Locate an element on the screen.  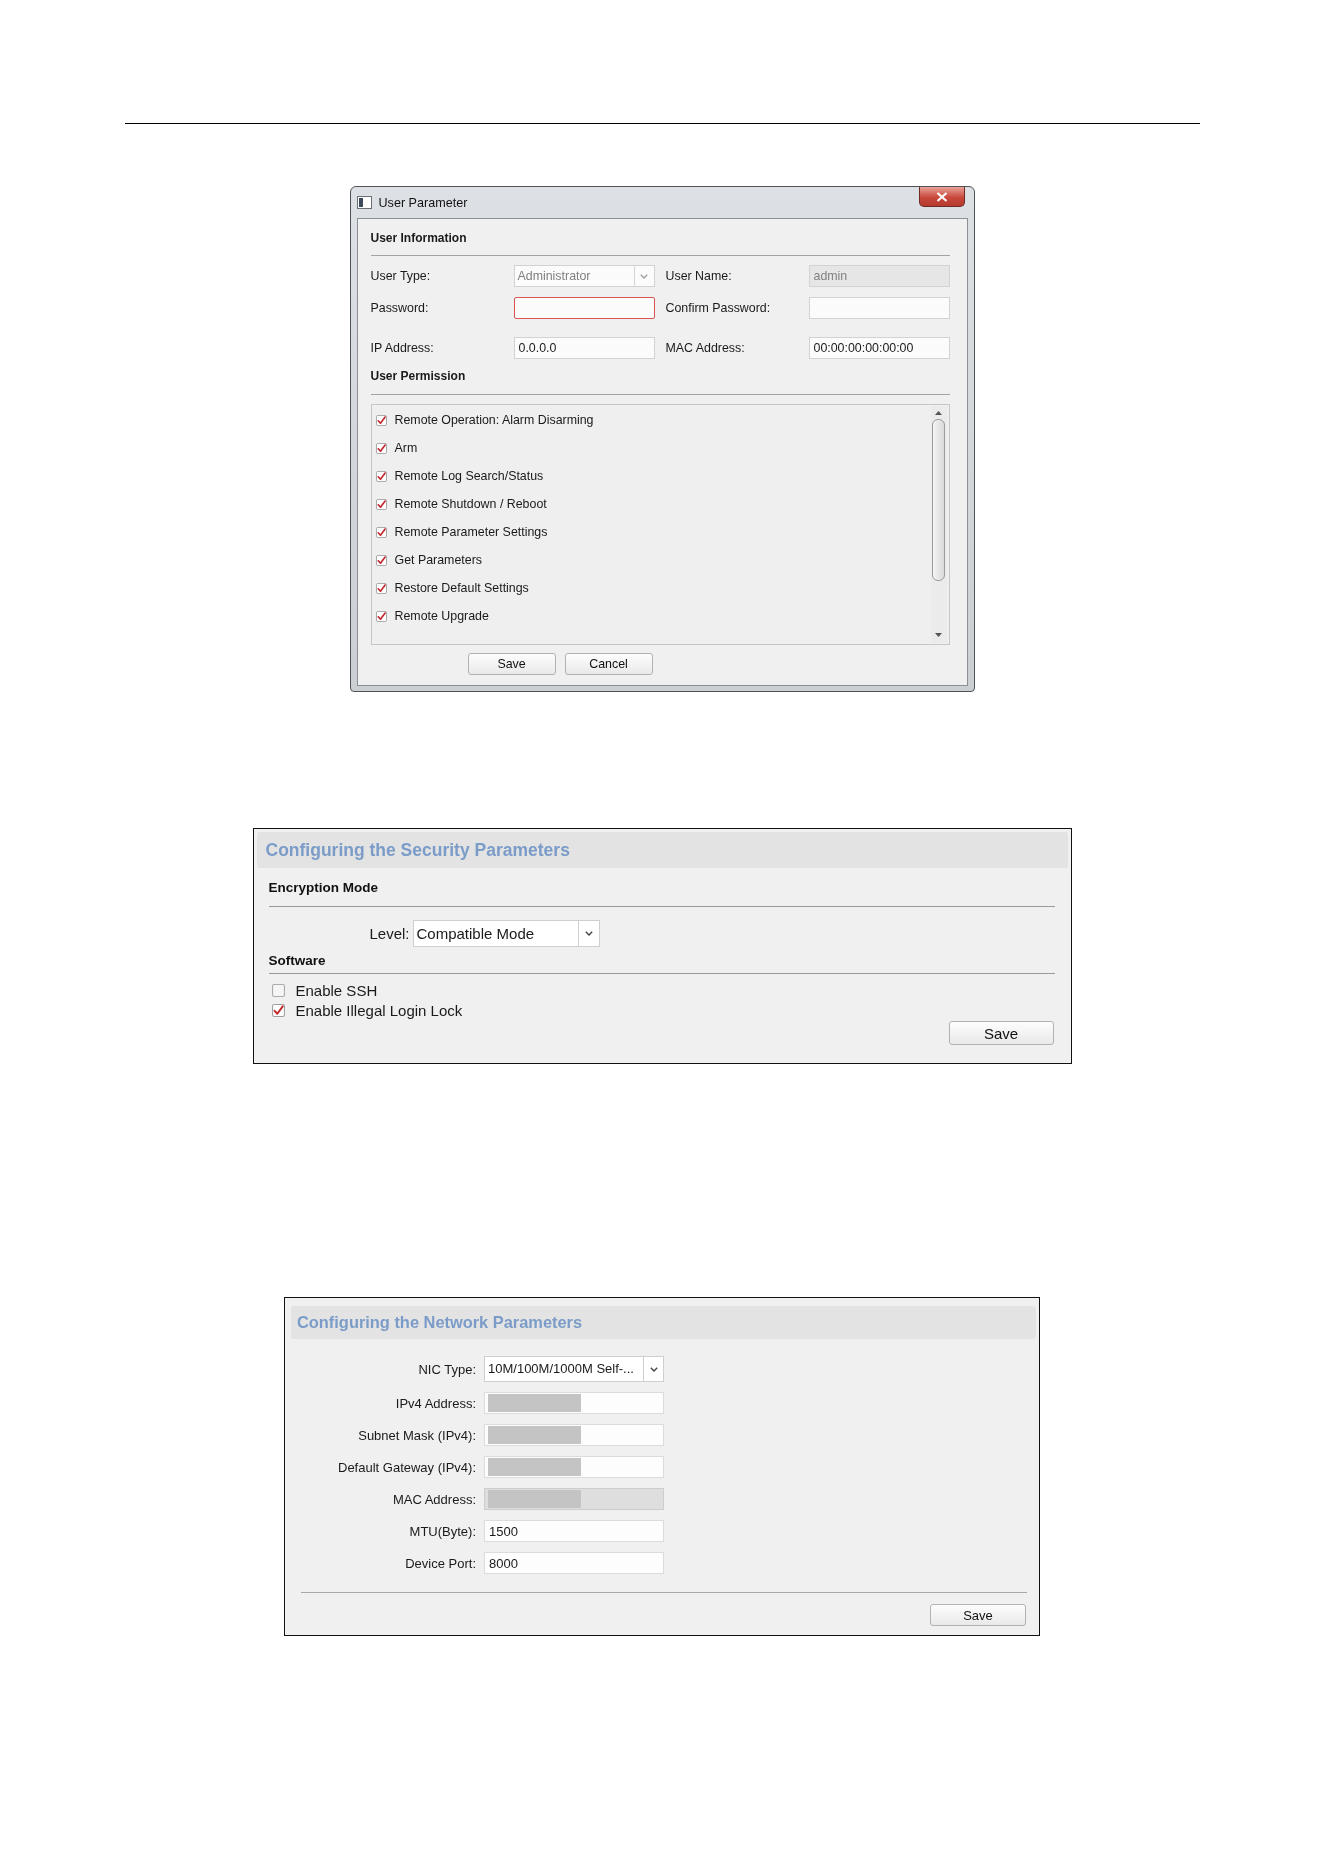
permission-label: Remote Log Search/Status is located at coordinates (469, 476).